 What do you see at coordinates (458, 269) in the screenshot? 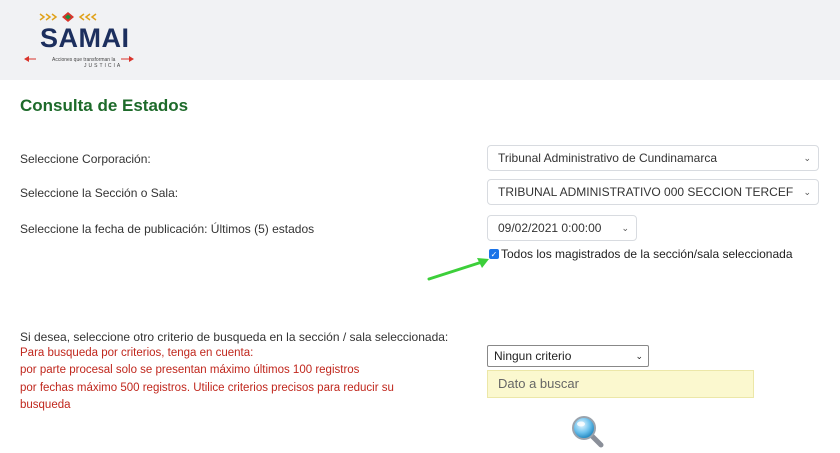
I see `annotation-arrow` at bounding box center [458, 269].